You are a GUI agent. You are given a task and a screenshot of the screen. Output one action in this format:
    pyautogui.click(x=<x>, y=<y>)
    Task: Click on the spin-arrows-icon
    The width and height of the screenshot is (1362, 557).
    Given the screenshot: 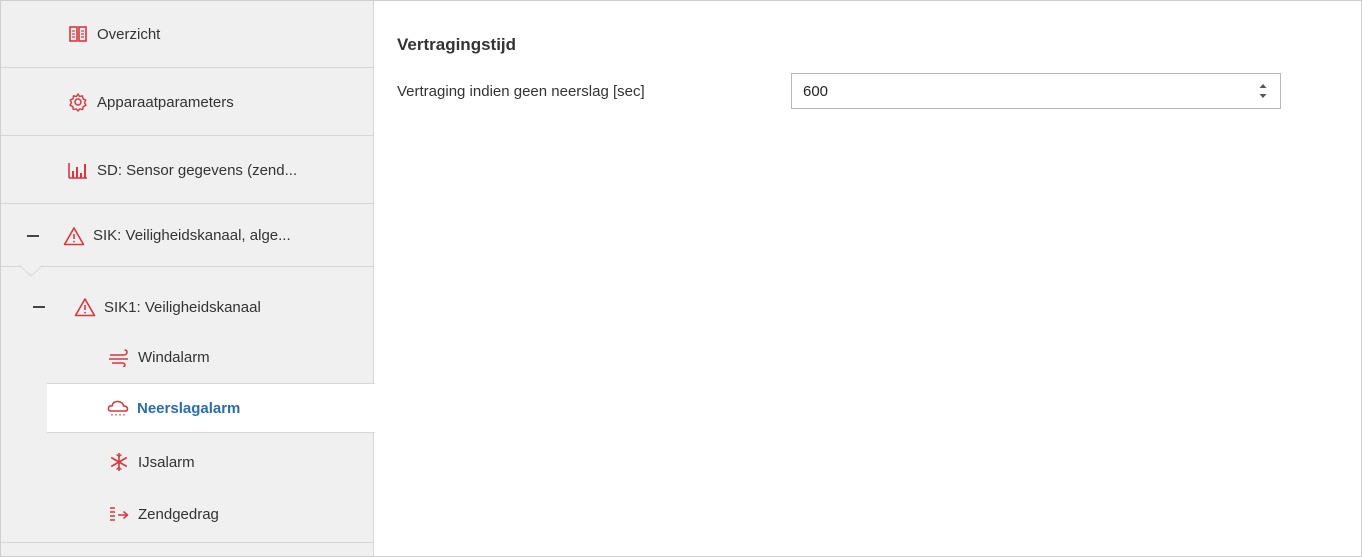 What is the action you would take?
    pyautogui.click(x=1263, y=91)
    